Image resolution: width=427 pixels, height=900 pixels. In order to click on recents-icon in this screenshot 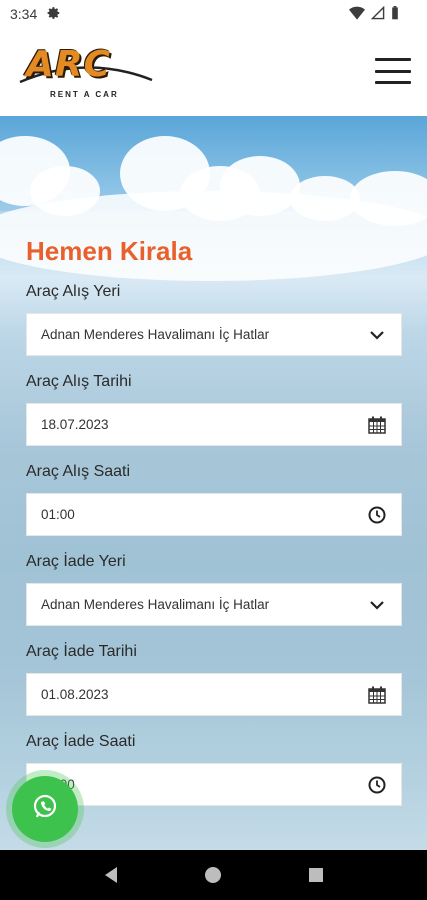, I will do `click(315, 875)`.